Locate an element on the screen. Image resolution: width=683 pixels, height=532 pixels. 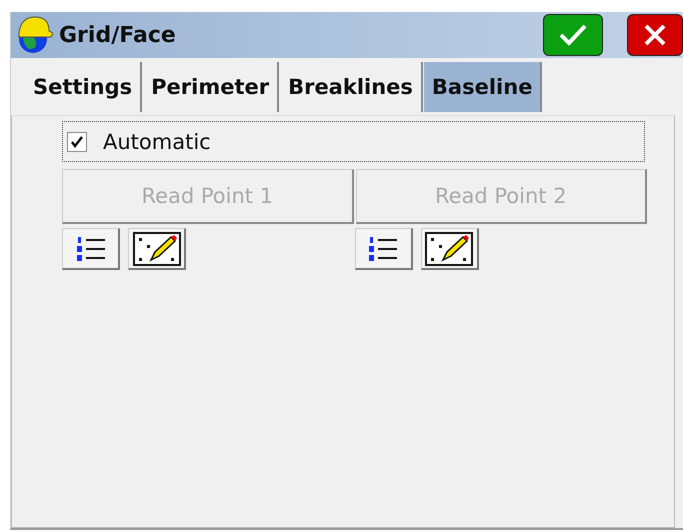
close-button is located at coordinates (655, 35).